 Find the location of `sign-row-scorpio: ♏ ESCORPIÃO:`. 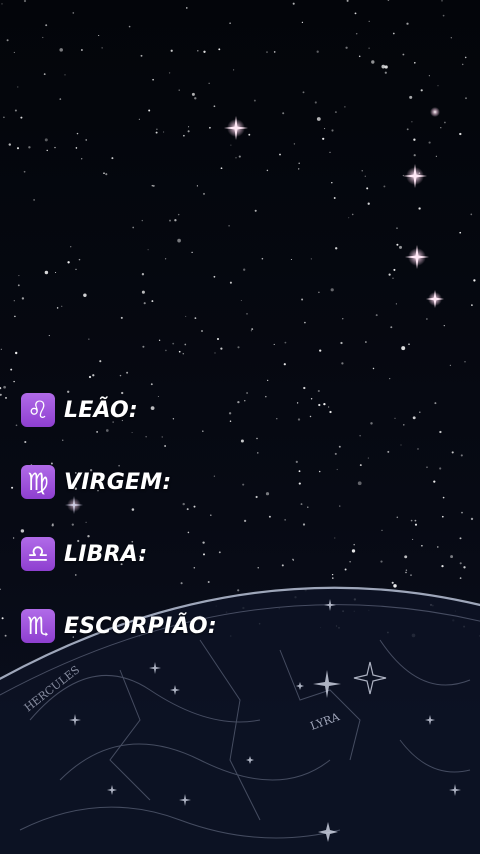

sign-row-scorpio: ♏ ESCORPIÃO: is located at coordinates (181, 626).